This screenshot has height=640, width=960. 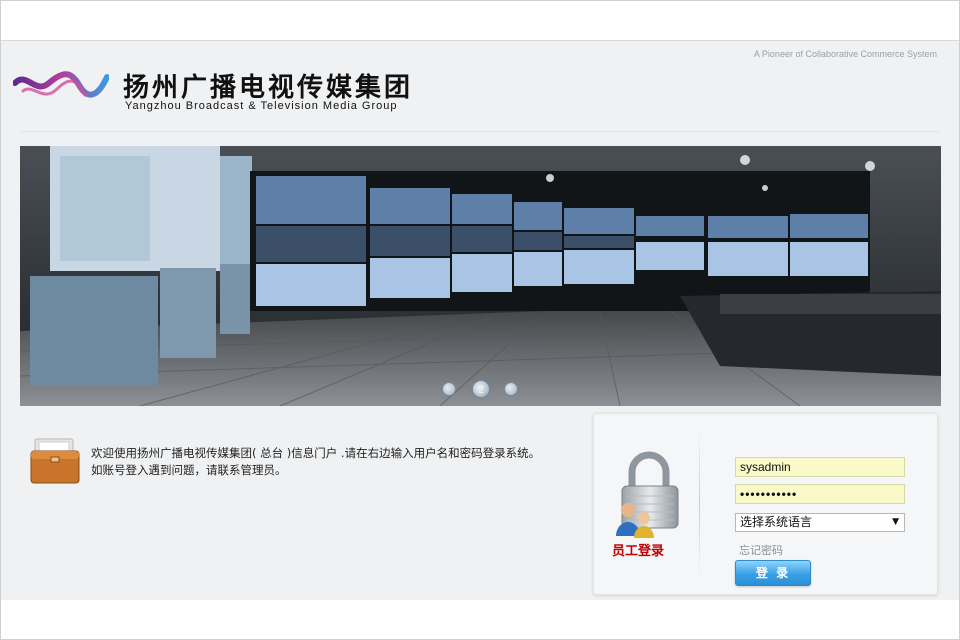 What do you see at coordinates (189, 470) in the screenshot?
I see `welcome-line-2: 如账号登入遇到问题，请联系管理员。` at bounding box center [189, 470].